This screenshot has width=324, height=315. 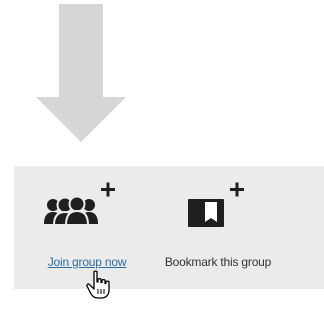 I want to click on join-group-button: Join group now, so click(x=92, y=227).